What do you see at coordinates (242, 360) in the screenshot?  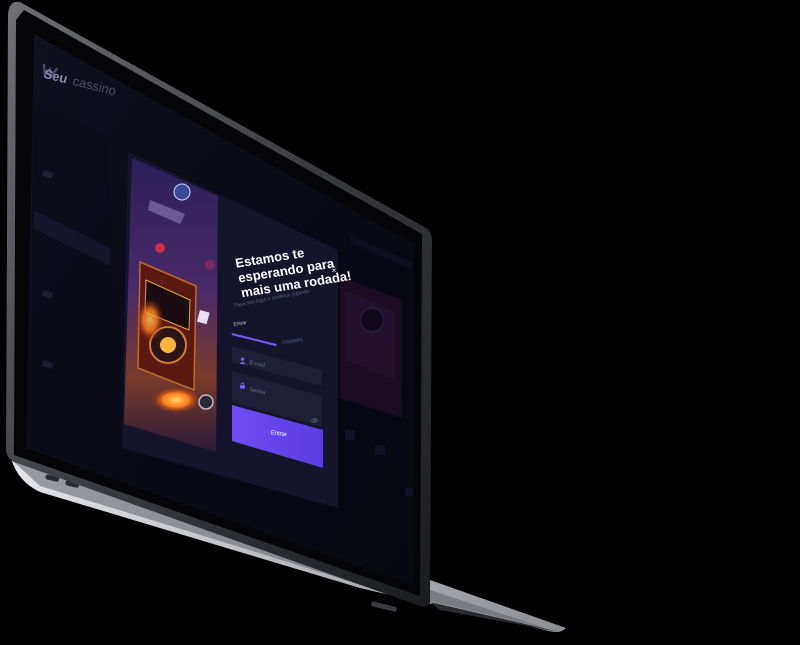 I see `user-icon` at bounding box center [242, 360].